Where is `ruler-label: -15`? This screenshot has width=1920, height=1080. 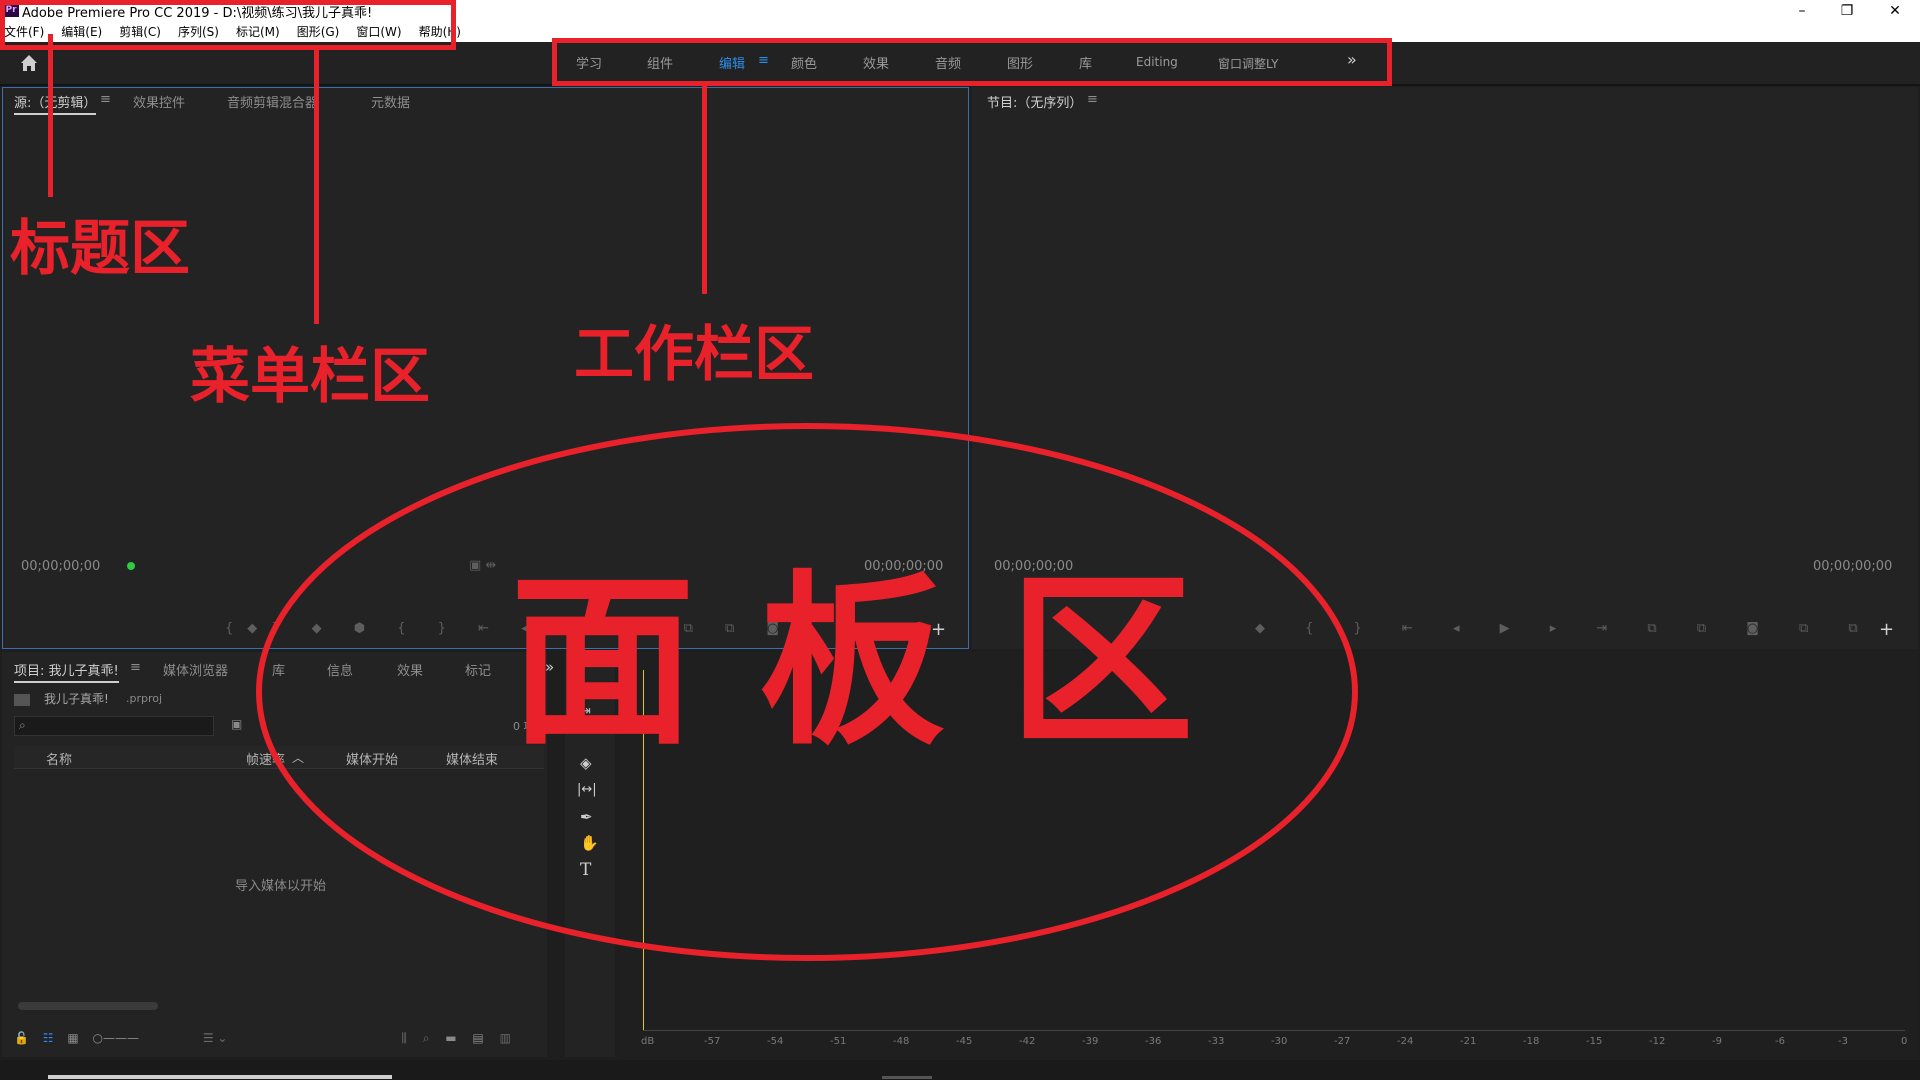
ruler-label: -15 is located at coordinates (1594, 1041).